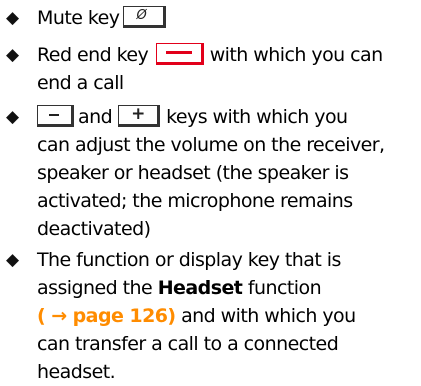 This screenshot has width=421, height=386. Describe the element at coordinates (95, 117) in the screenshot. I see `and-text: and` at that location.